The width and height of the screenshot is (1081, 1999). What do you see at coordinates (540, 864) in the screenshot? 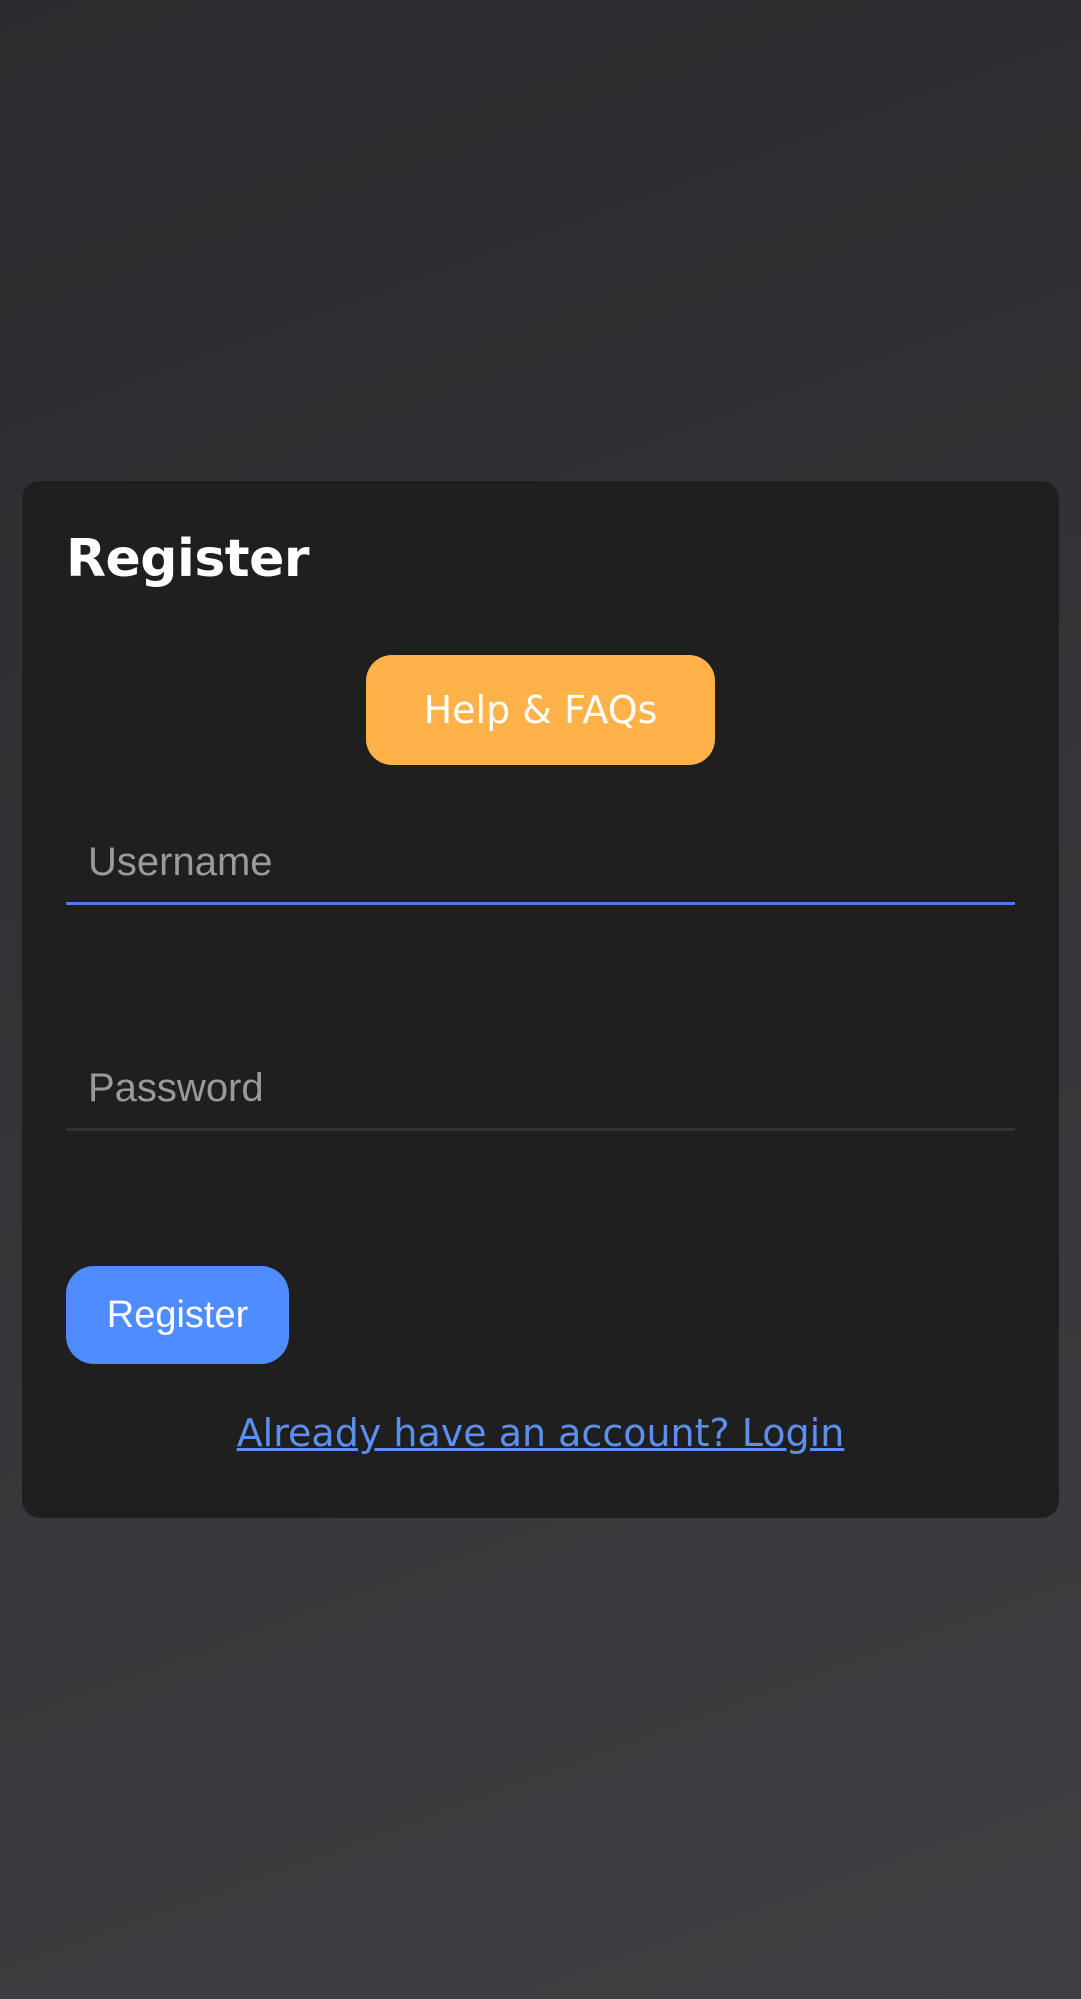
I see `username-input` at bounding box center [540, 864].